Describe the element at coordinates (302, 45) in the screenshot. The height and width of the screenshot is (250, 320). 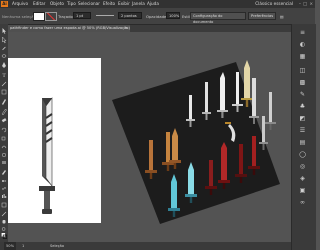
I see `properties-icon: ◐` at that location.